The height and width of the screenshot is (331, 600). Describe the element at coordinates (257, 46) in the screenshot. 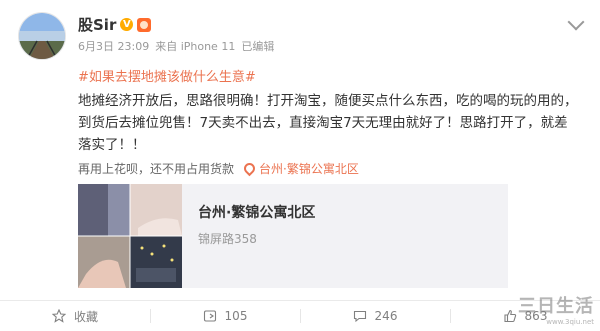

I see `edited-label: 已编辑` at that location.